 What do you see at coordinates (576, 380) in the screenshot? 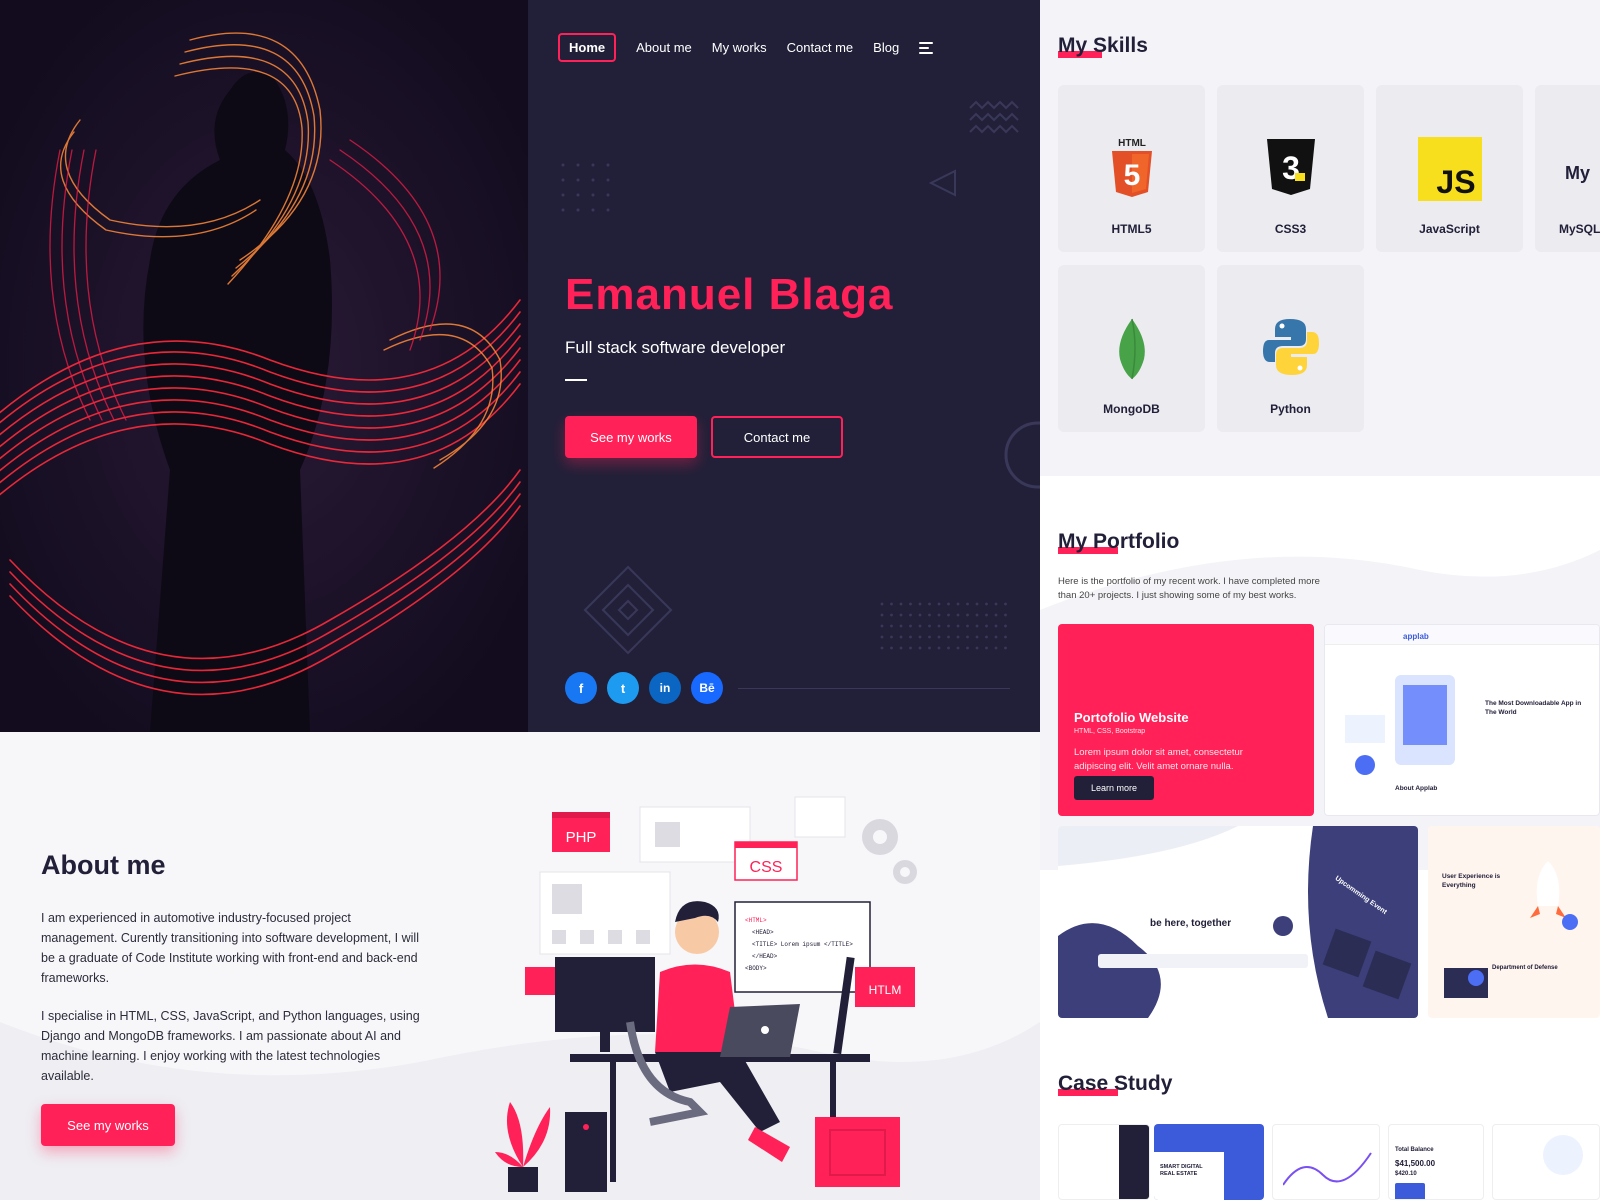
I see `hero-divider` at bounding box center [576, 380].